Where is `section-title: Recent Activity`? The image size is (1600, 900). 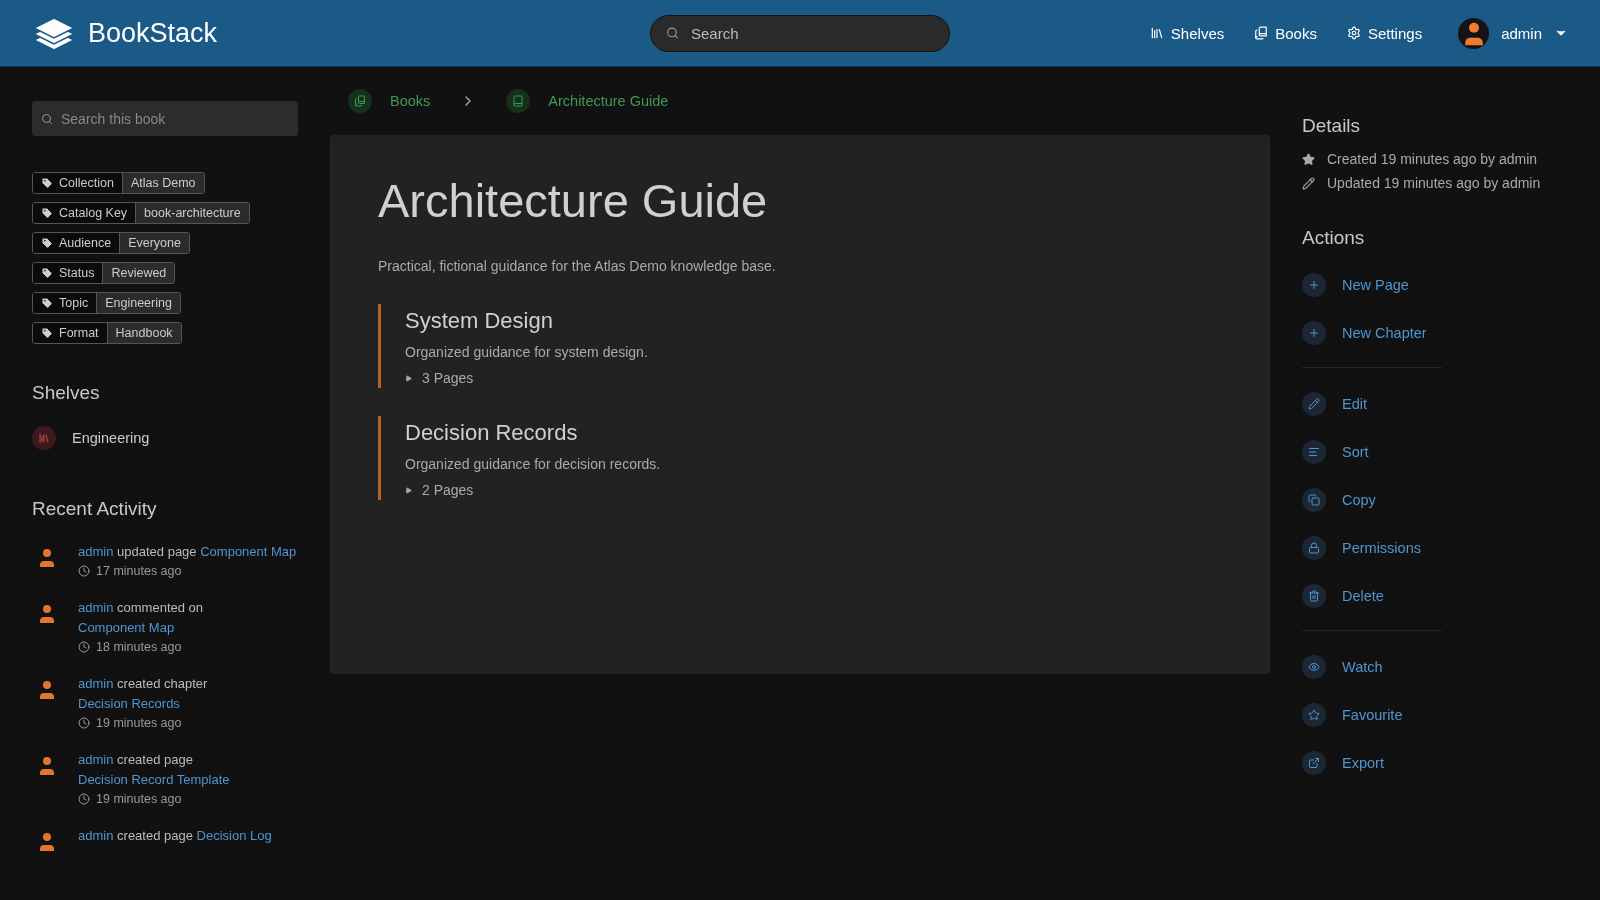
section-title: Recent Activity is located at coordinates (95, 509).